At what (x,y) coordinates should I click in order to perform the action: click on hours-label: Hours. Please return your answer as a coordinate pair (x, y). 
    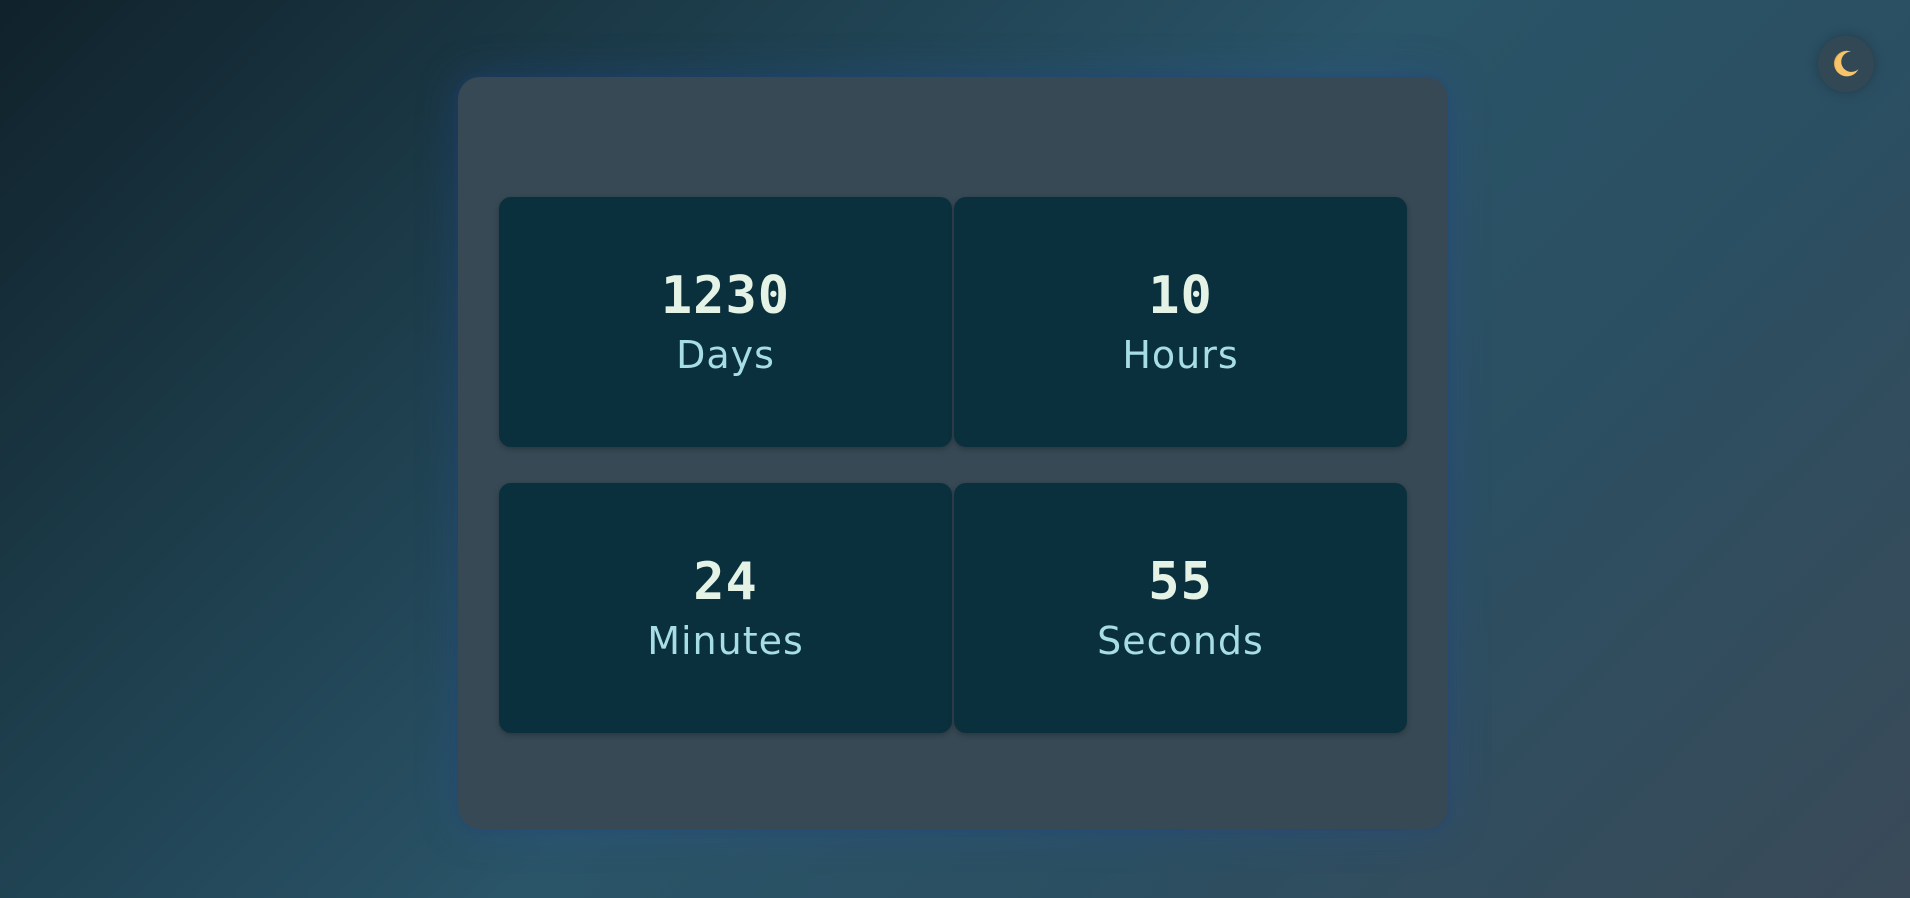
    Looking at the image, I should click on (1180, 355).